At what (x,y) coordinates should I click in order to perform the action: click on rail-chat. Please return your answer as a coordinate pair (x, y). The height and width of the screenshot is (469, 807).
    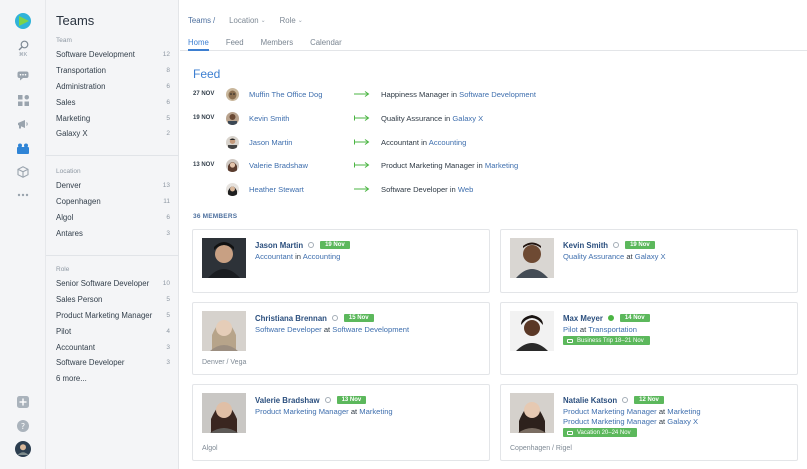
    Looking at the image, I should click on (23, 76).